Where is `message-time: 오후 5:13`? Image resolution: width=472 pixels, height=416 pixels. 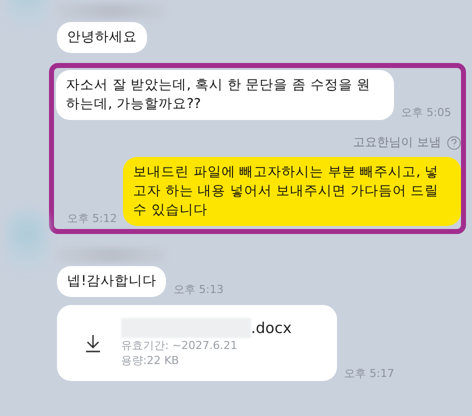
message-time: 오후 5:13 is located at coordinates (198, 289).